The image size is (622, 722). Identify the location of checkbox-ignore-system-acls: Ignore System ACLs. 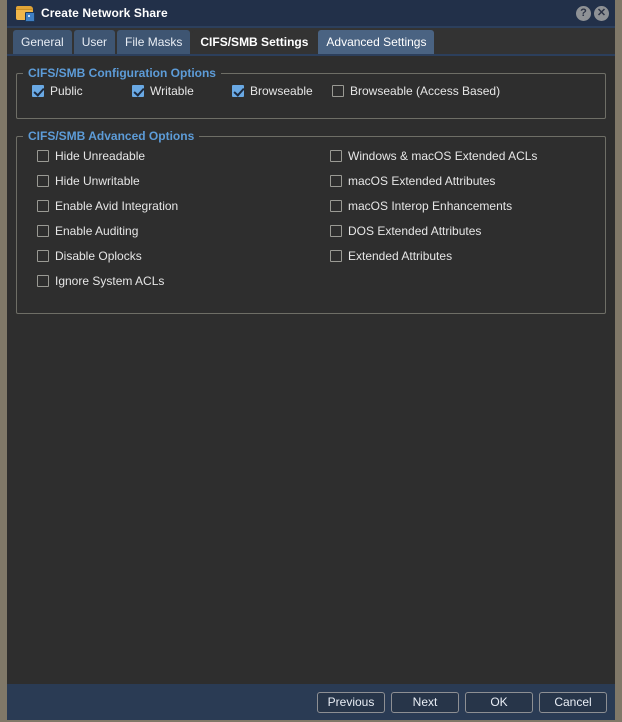
(100, 281).